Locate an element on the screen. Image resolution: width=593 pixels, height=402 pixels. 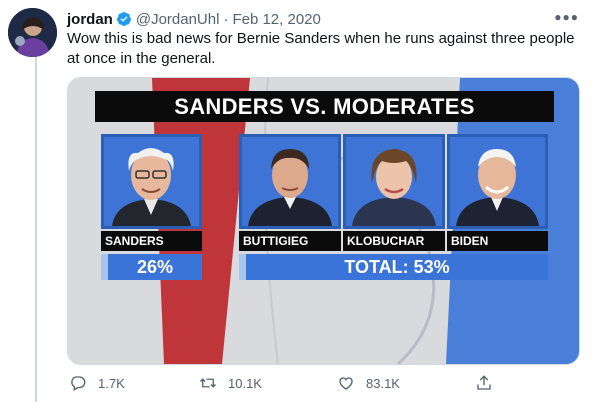
like-button: 83.1K is located at coordinates (368, 383).